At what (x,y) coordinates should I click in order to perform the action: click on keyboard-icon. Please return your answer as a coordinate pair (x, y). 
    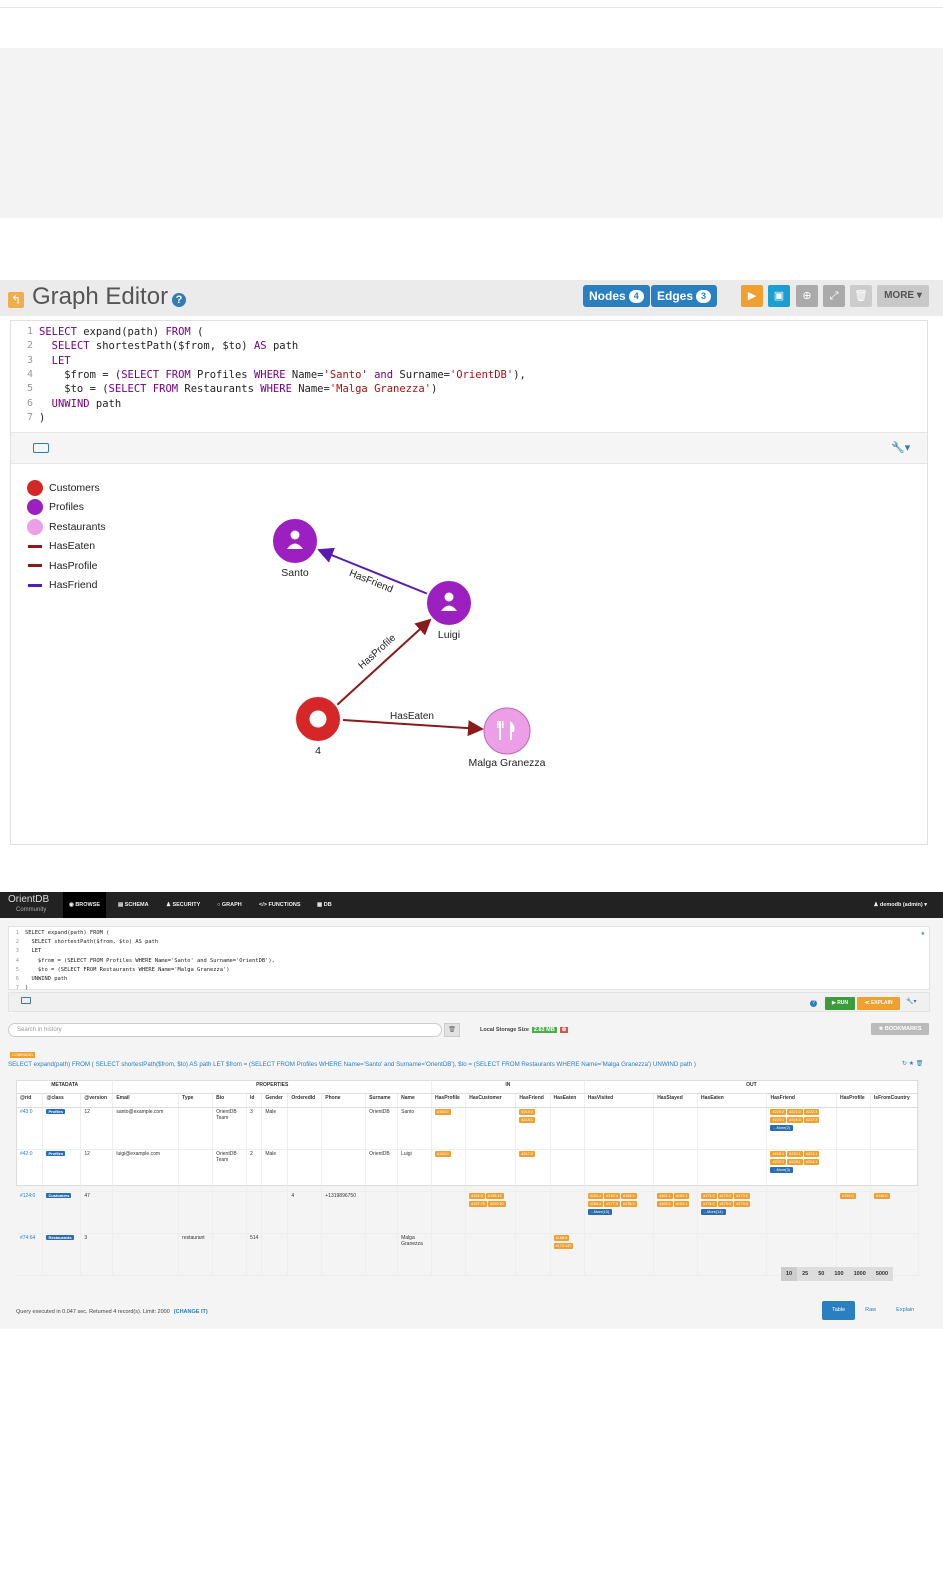
    Looking at the image, I should click on (26, 1000).